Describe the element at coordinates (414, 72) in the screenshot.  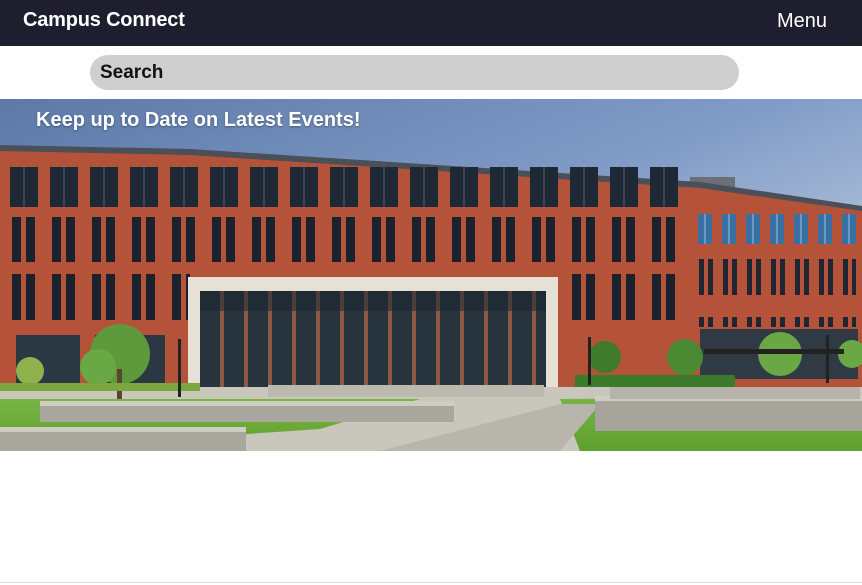
I see `search-input` at that location.